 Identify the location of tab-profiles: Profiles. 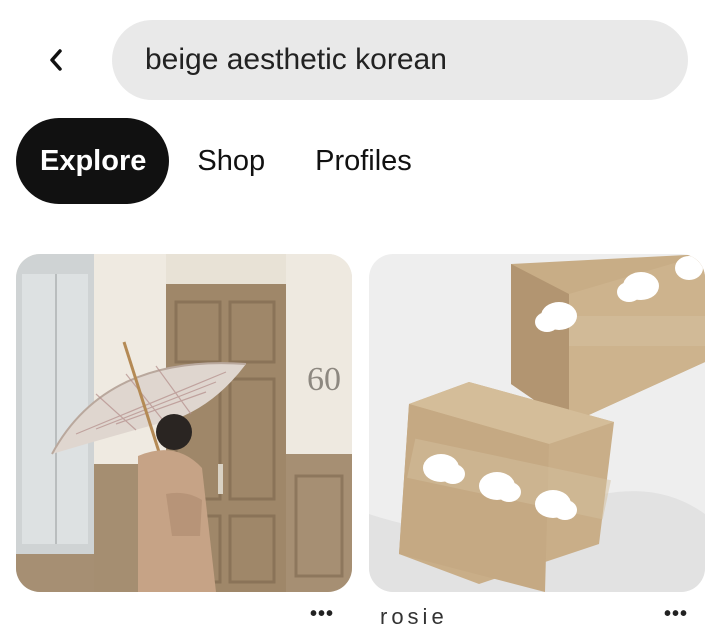
(363, 161).